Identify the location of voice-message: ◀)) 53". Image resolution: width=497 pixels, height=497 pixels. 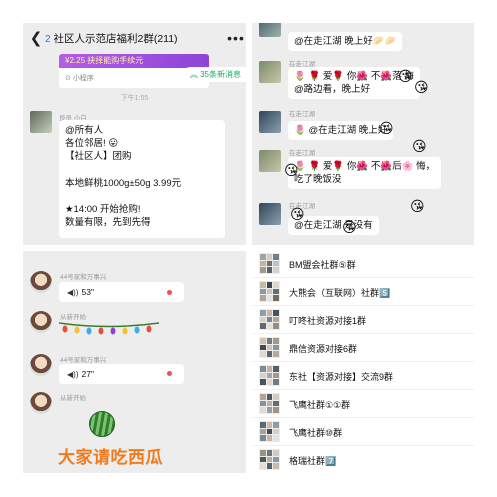
(121, 292).